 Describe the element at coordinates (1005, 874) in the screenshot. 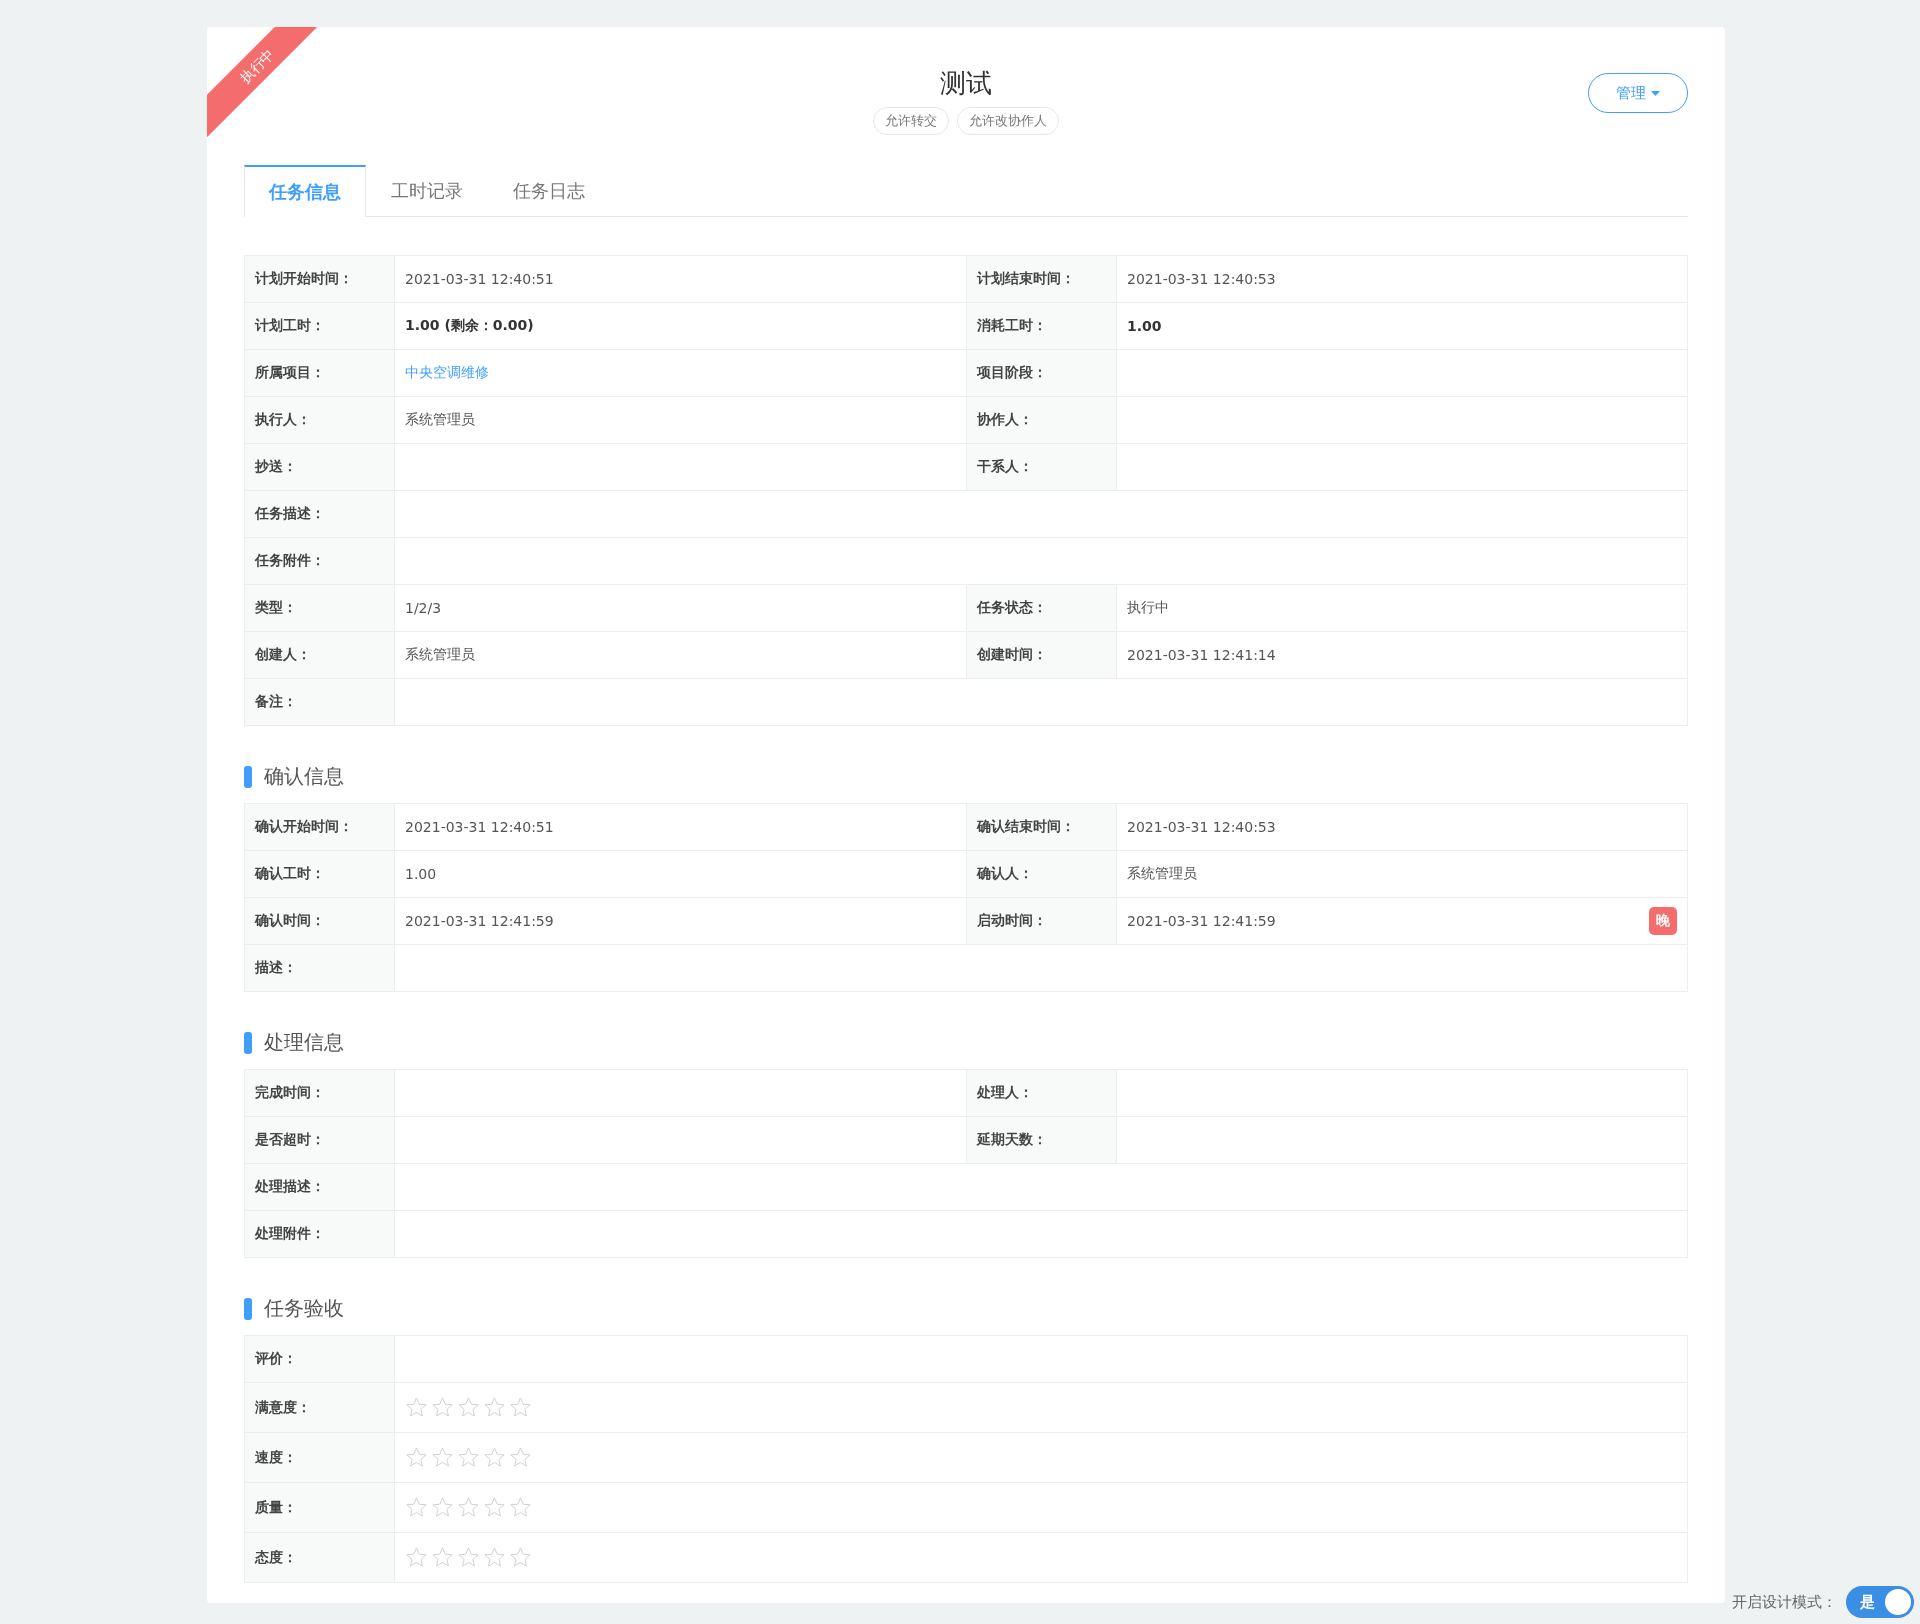

I see `field-label: 确认人：` at that location.